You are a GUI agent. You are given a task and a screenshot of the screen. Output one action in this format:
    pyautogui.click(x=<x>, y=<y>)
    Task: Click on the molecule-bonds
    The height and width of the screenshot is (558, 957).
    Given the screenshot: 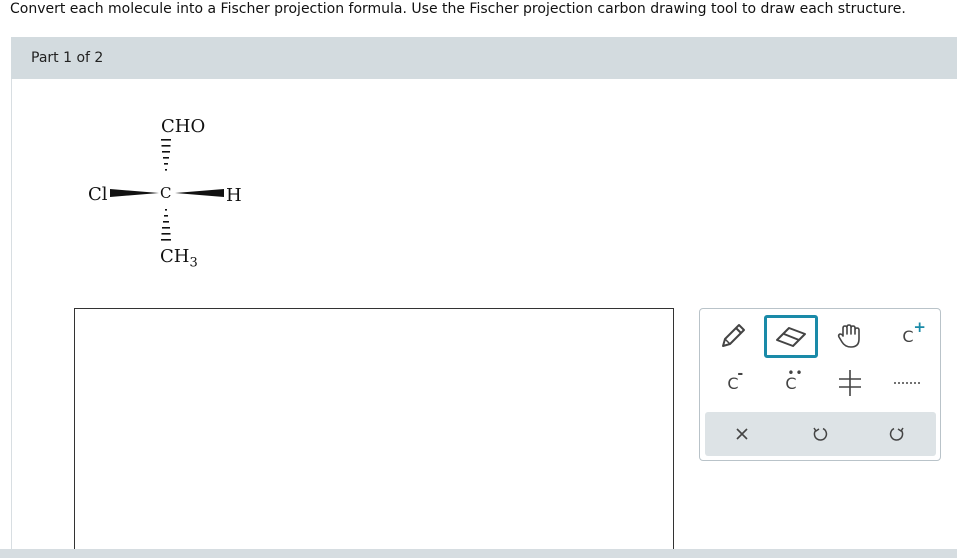 What is the action you would take?
    pyautogui.click(x=167, y=190)
    